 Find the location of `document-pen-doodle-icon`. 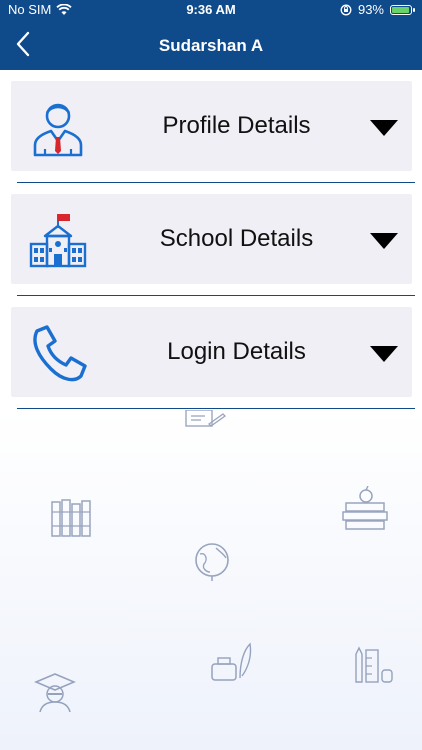

document-pen-doodle-icon is located at coordinates (206, 418).